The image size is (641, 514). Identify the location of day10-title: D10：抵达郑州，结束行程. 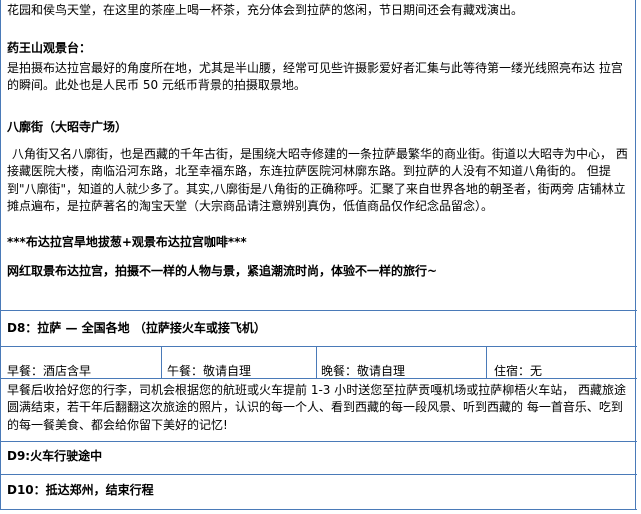
(80, 490).